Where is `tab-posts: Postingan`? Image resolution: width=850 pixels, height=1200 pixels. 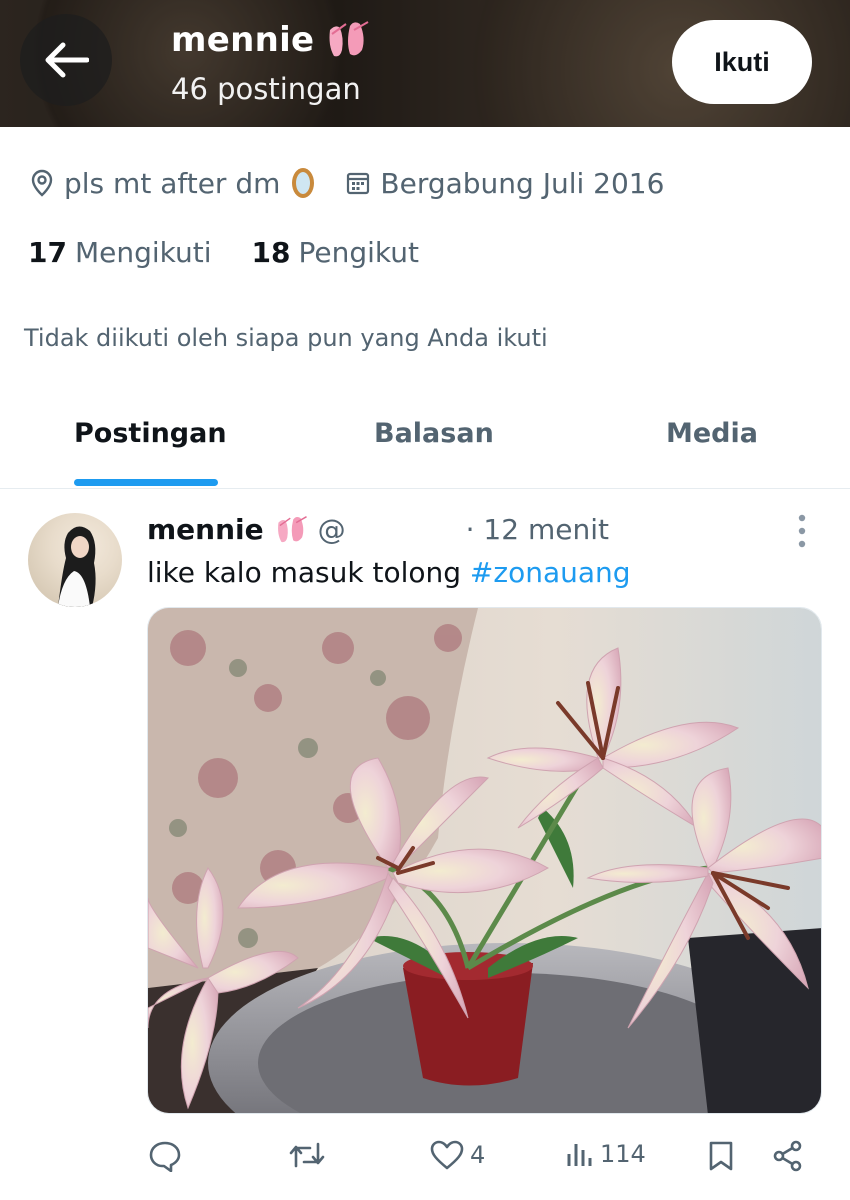 tab-posts: Postingan is located at coordinates (150, 433).